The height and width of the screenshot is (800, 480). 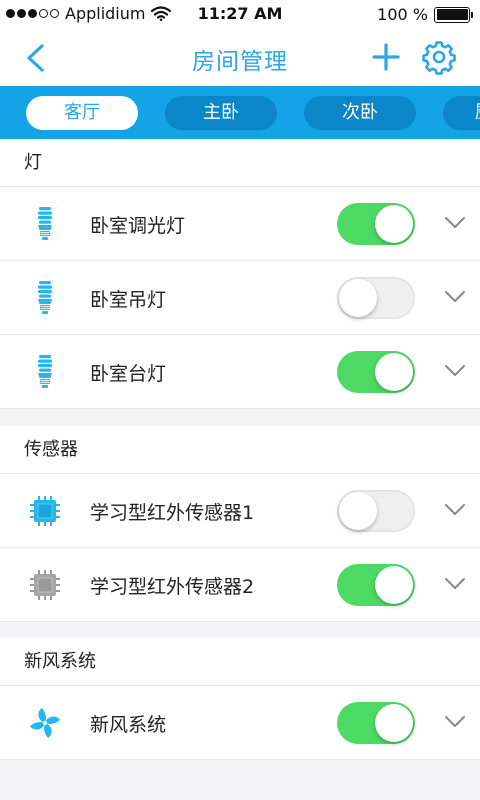 I want to click on battery-percent: 100 %, so click(x=402, y=14).